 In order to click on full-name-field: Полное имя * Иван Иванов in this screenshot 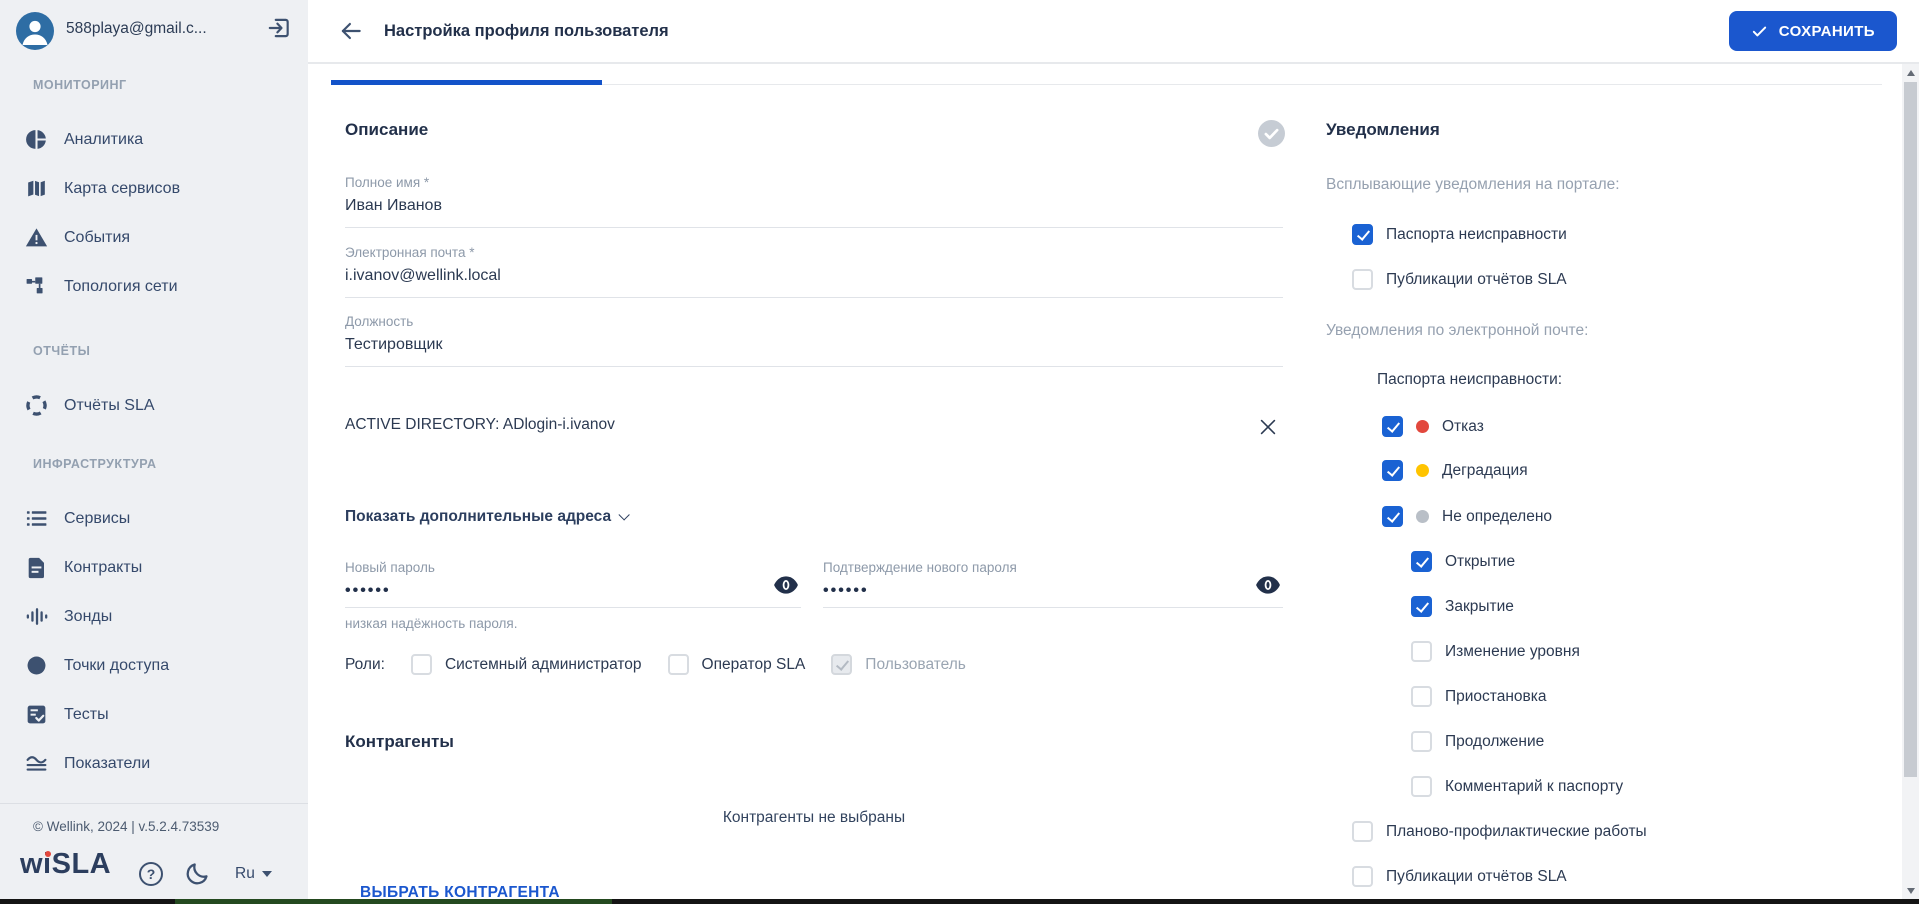, I will do `click(814, 201)`.